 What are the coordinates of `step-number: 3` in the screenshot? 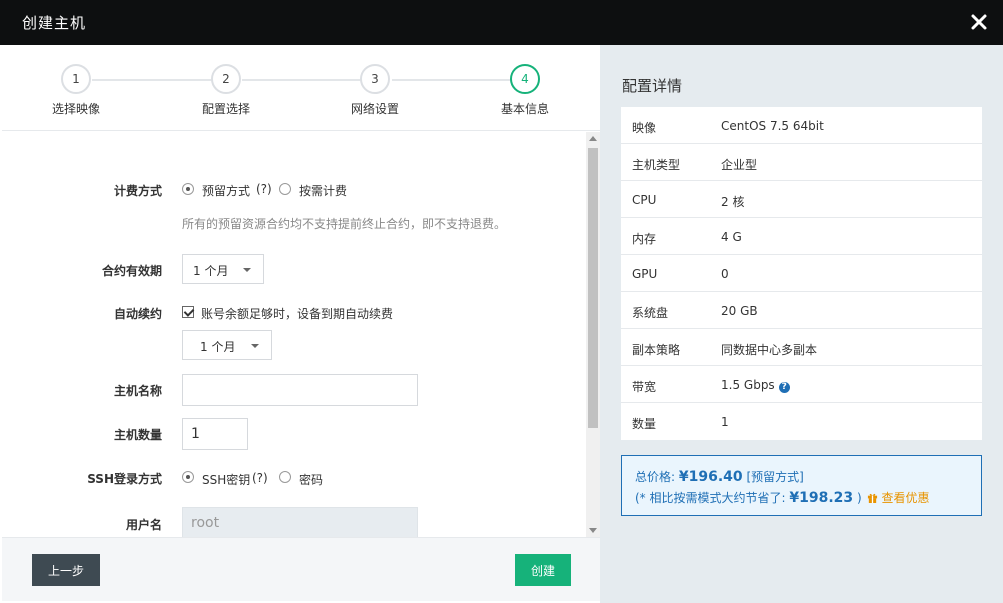 It's located at (375, 79).